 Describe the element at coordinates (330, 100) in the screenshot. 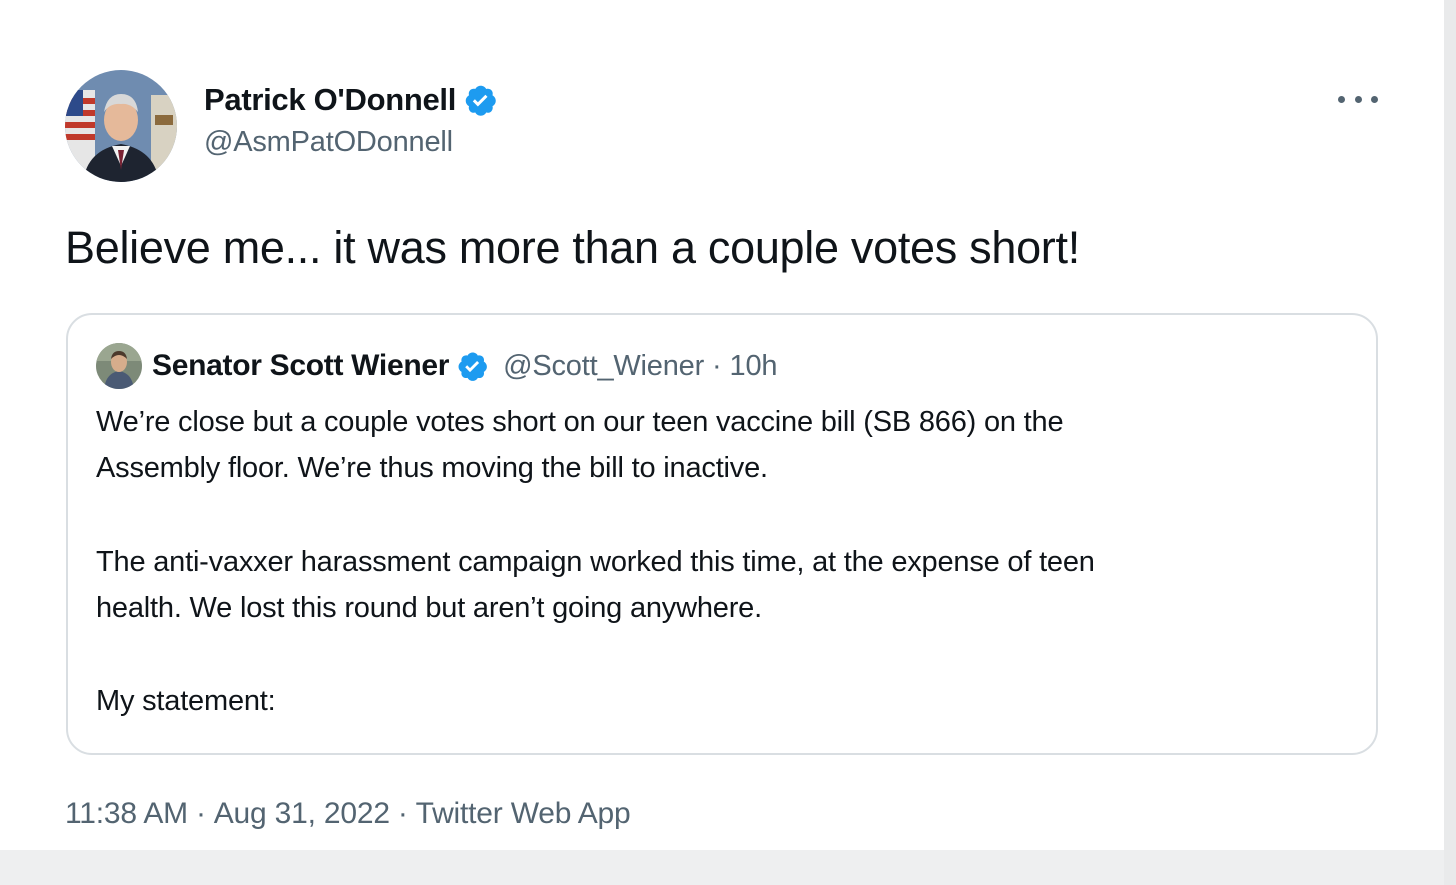

I see `author-display-name: Patrick O'Donnell` at that location.